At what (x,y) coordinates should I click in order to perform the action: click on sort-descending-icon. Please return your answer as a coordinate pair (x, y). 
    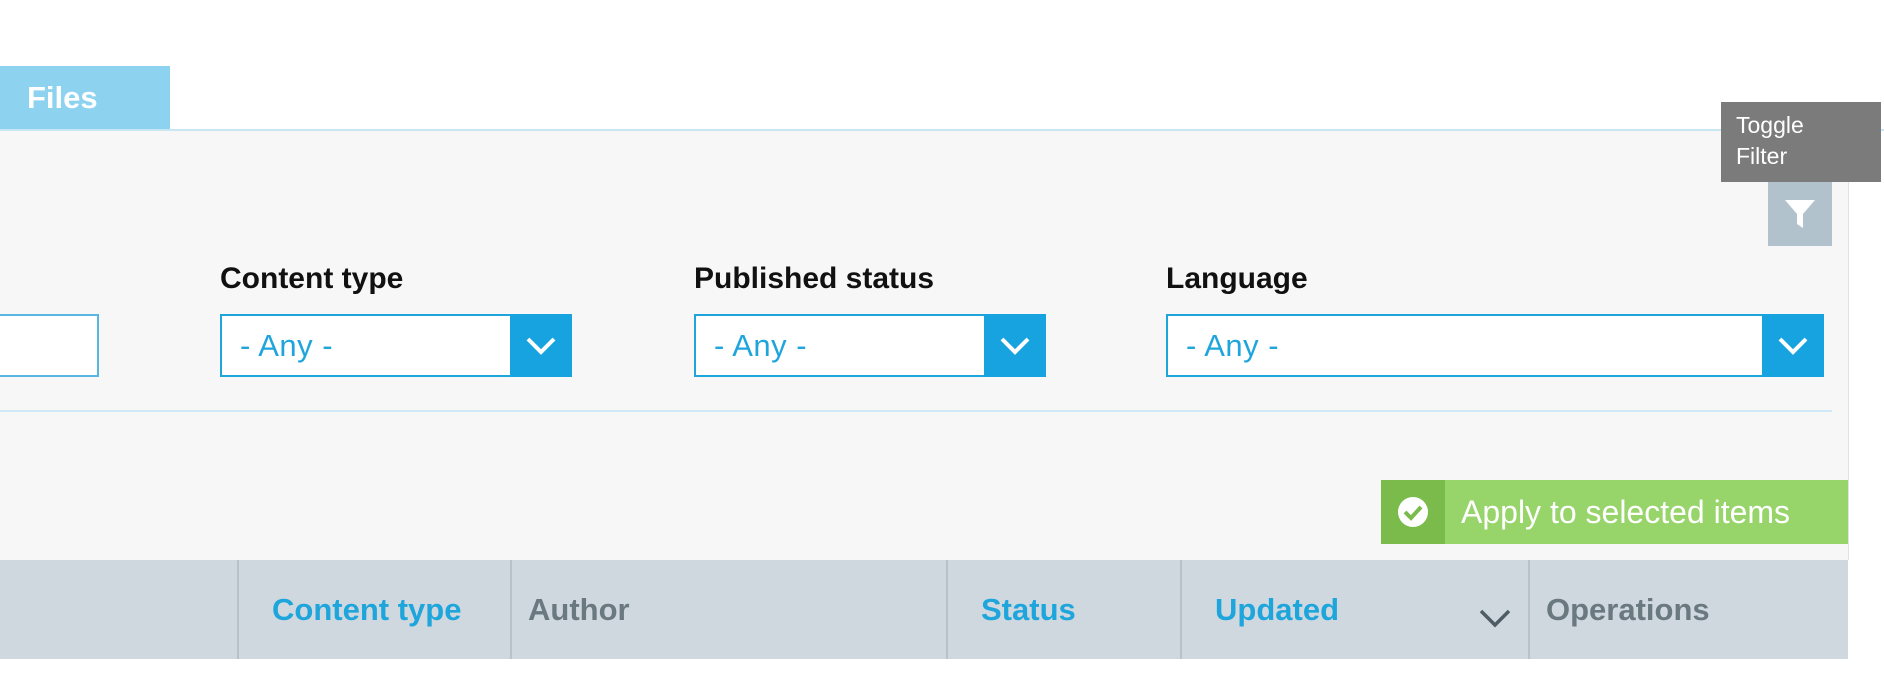
    Looking at the image, I should click on (1495, 618).